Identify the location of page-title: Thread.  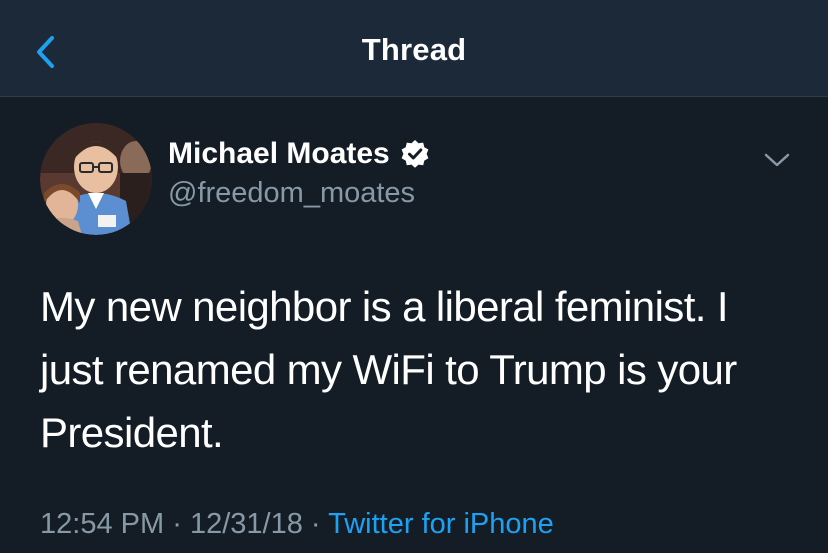
(414, 49).